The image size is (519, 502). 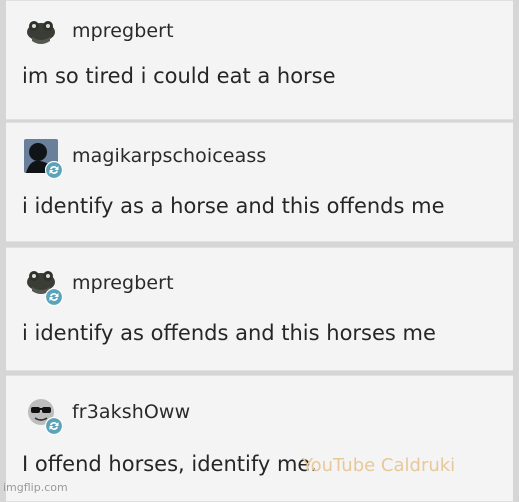 What do you see at coordinates (35, 487) in the screenshot?
I see `imgflip-footer: imgflip.com` at bounding box center [35, 487].